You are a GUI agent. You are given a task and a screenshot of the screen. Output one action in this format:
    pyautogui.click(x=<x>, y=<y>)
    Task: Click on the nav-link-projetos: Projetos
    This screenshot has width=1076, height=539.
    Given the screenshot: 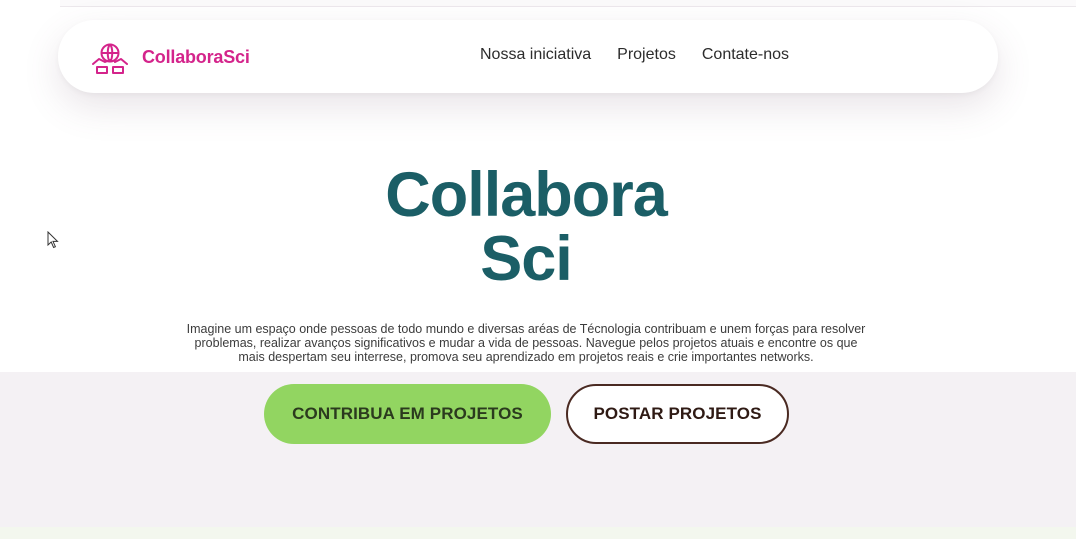 What is the action you would take?
    pyautogui.click(x=646, y=55)
    